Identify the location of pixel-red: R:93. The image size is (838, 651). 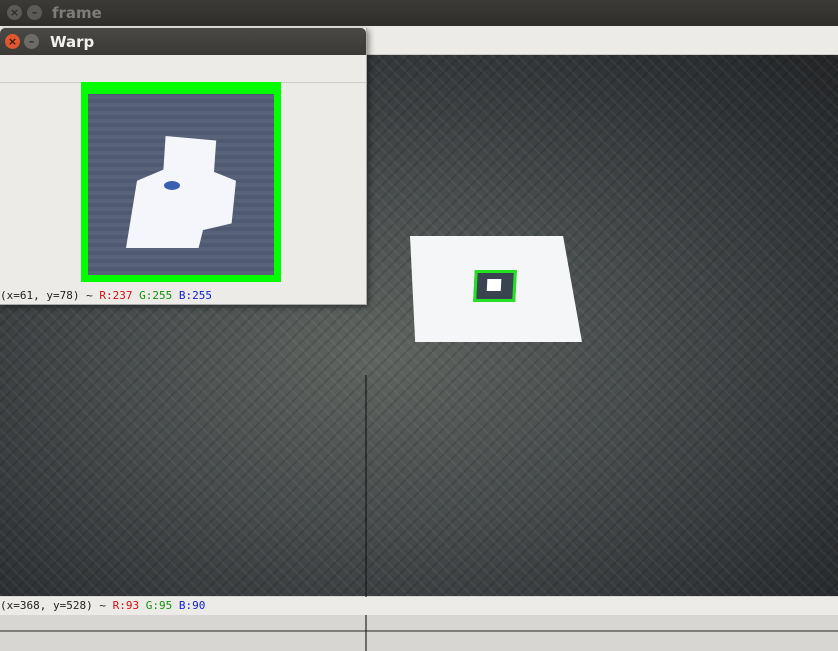
(126, 605).